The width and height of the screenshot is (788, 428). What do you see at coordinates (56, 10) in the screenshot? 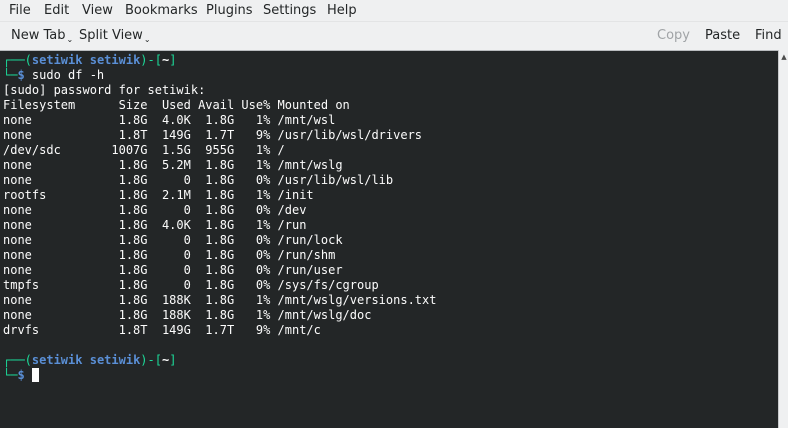
I see `menu-edit: Edit` at bounding box center [56, 10].